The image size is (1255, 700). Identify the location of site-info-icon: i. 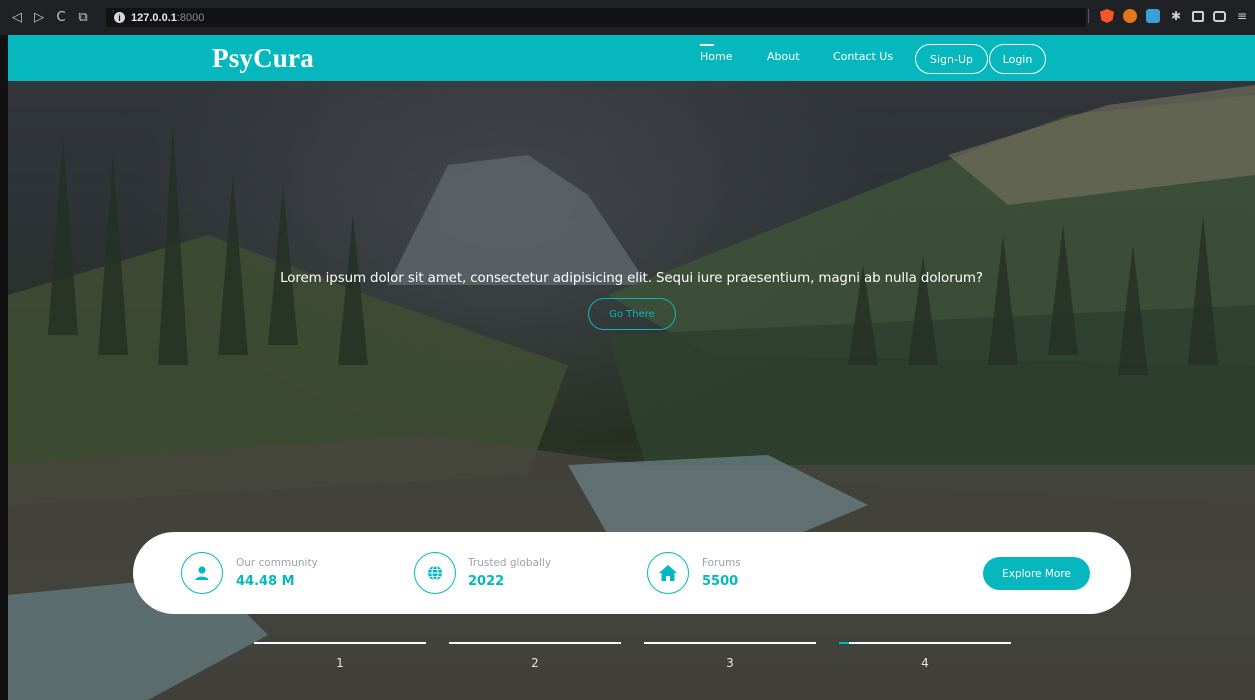
(119, 17).